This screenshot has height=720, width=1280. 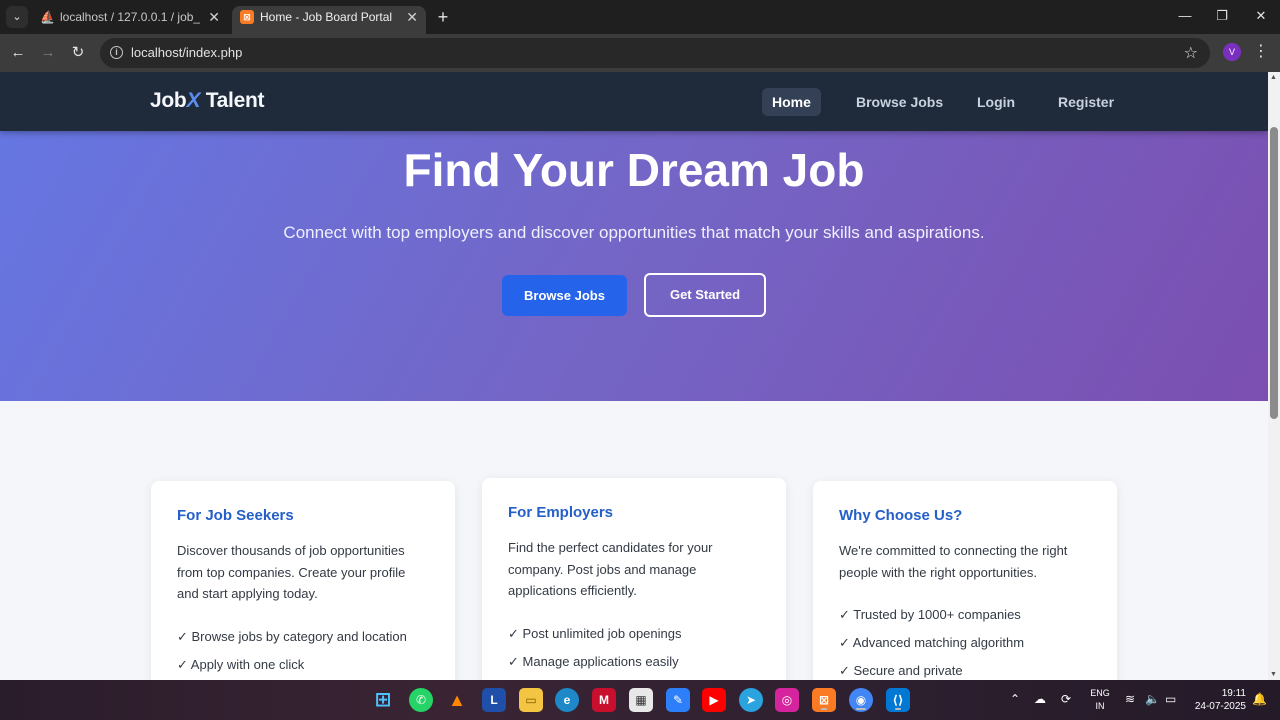 I want to click on l-app-icon: L, so click(x=494, y=700).